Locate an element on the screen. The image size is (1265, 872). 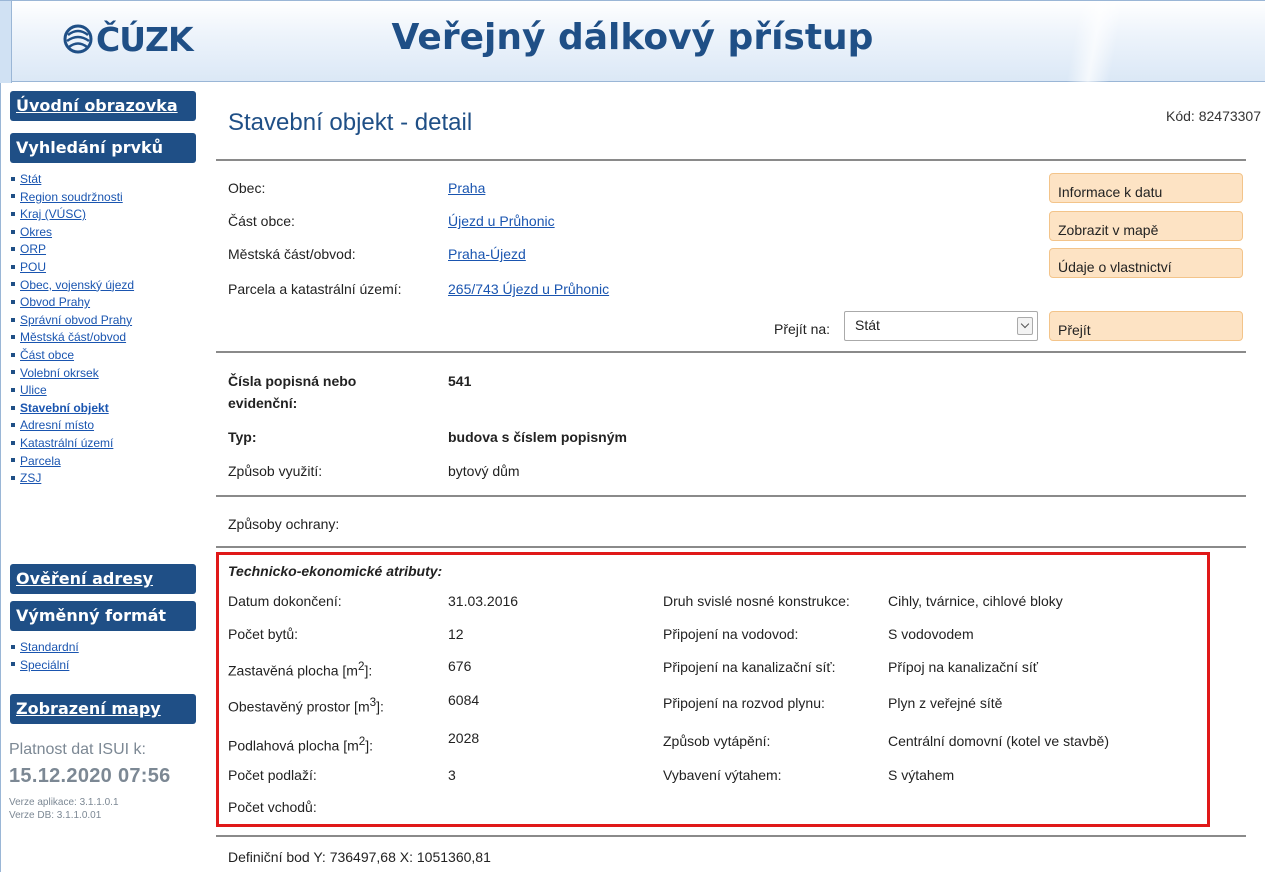
floors-label: Počet podlaží: is located at coordinates (272, 775).